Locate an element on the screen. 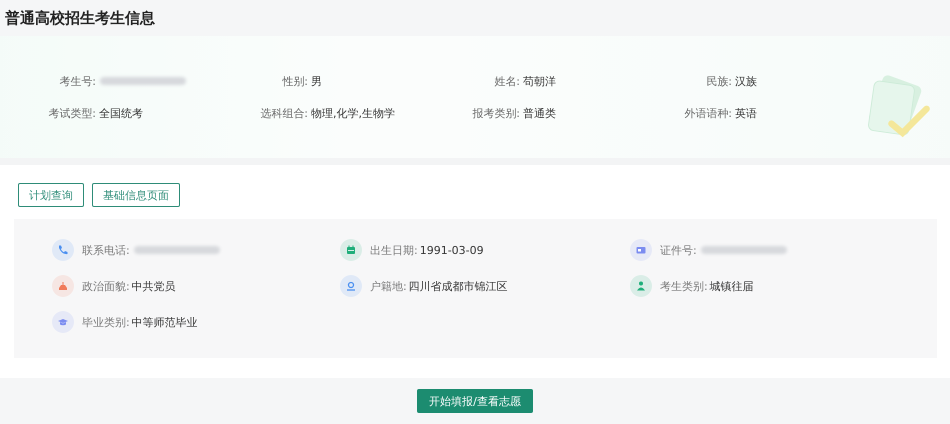 The width and height of the screenshot is (950, 424). field-label: 毕业类别: is located at coordinates (106, 322).